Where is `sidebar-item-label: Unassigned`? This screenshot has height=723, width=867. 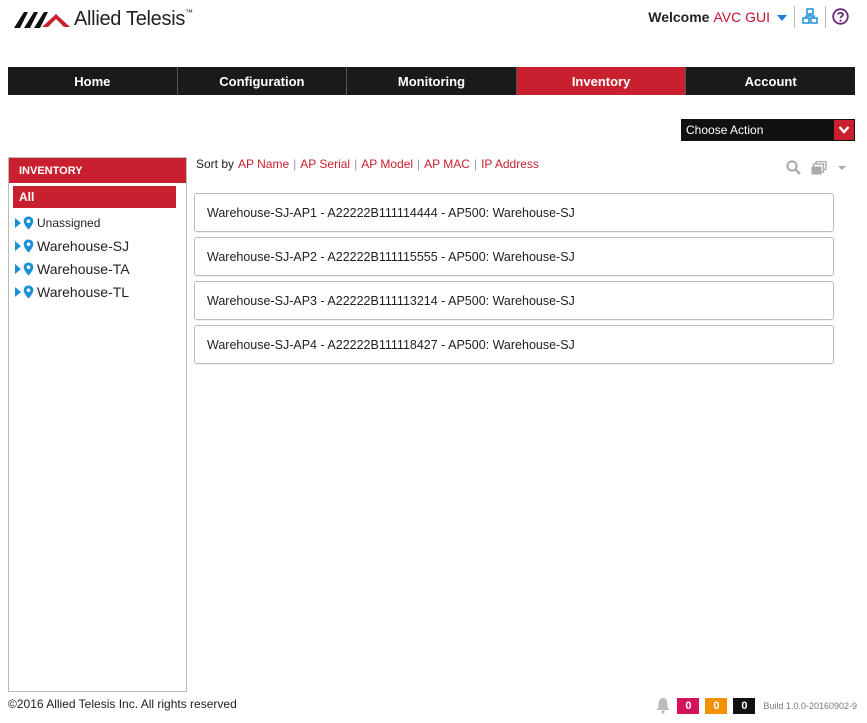 sidebar-item-label: Unassigned is located at coordinates (69, 222).